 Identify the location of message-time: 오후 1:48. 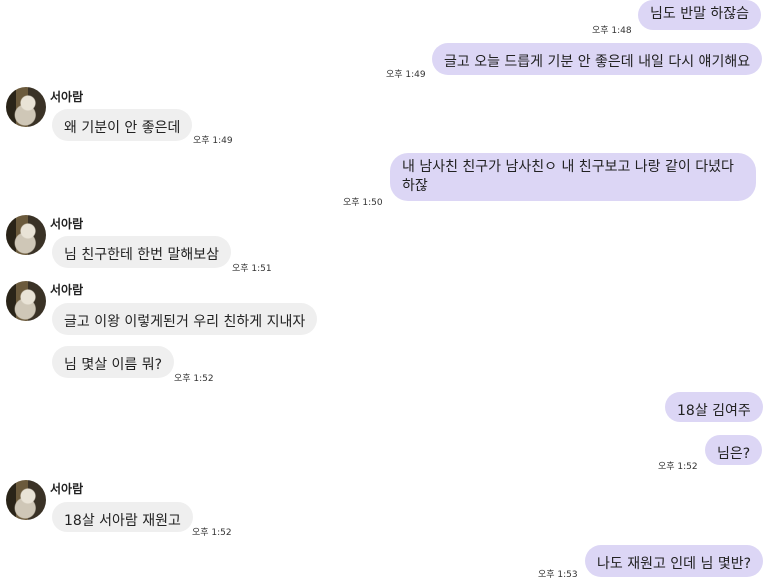
(612, 31).